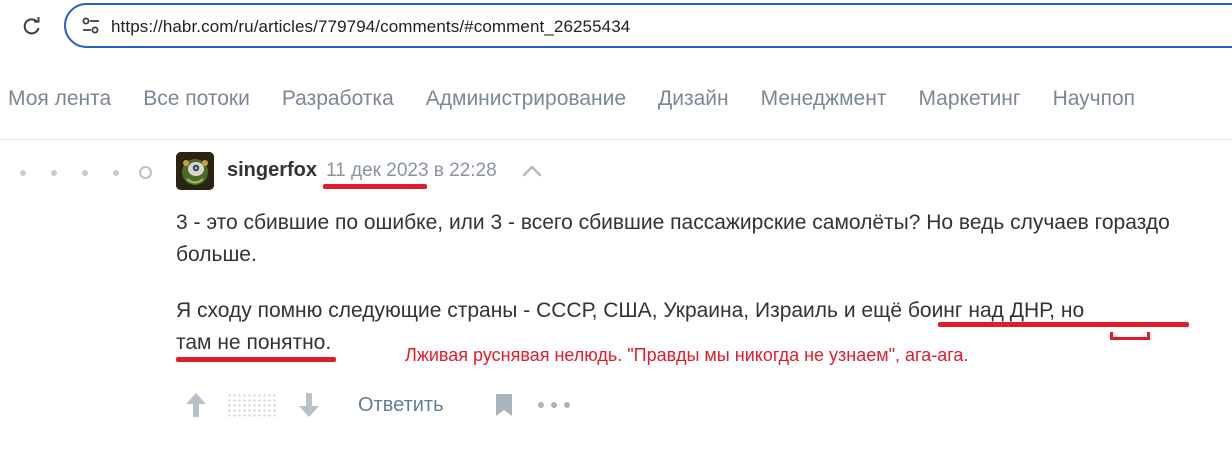  Describe the element at coordinates (32, 26) in the screenshot. I see `reload-icon` at that location.